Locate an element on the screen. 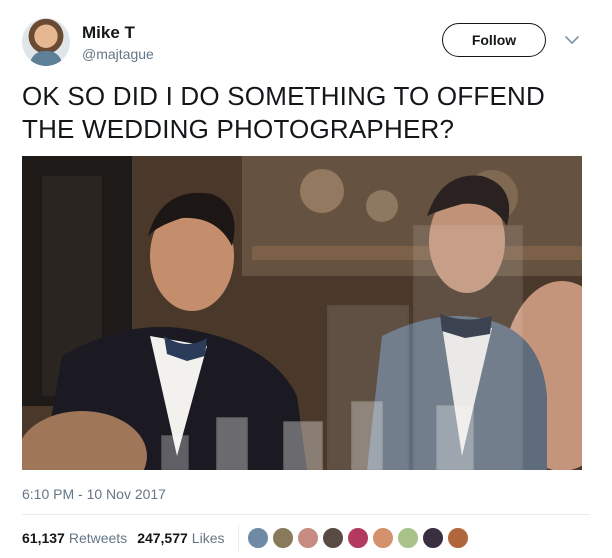  likes-label: Likes is located at coordinates (208, 538).